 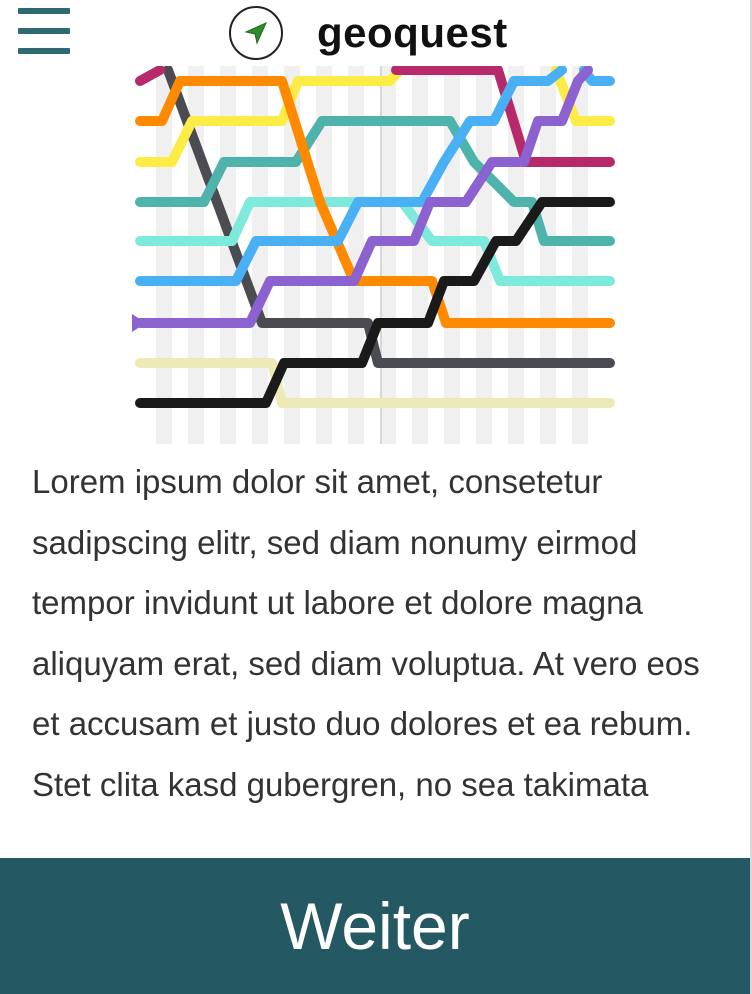 What do you see at coordinates (139, 323) in the screenshot?
I see `start-marker` at bounding box center [139, 323].